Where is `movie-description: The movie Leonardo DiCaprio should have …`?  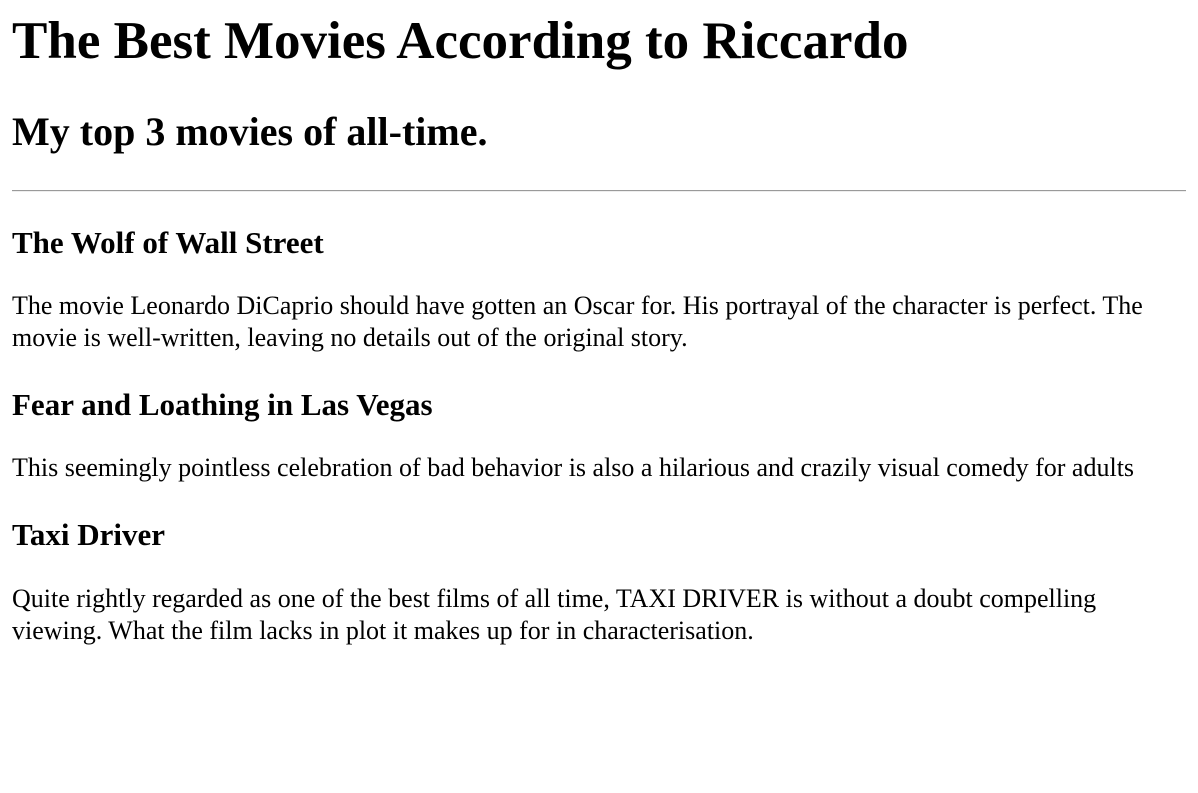 movie-description: The movie Leonardo DiCaprio should have … is located at coordinates (577, 322).